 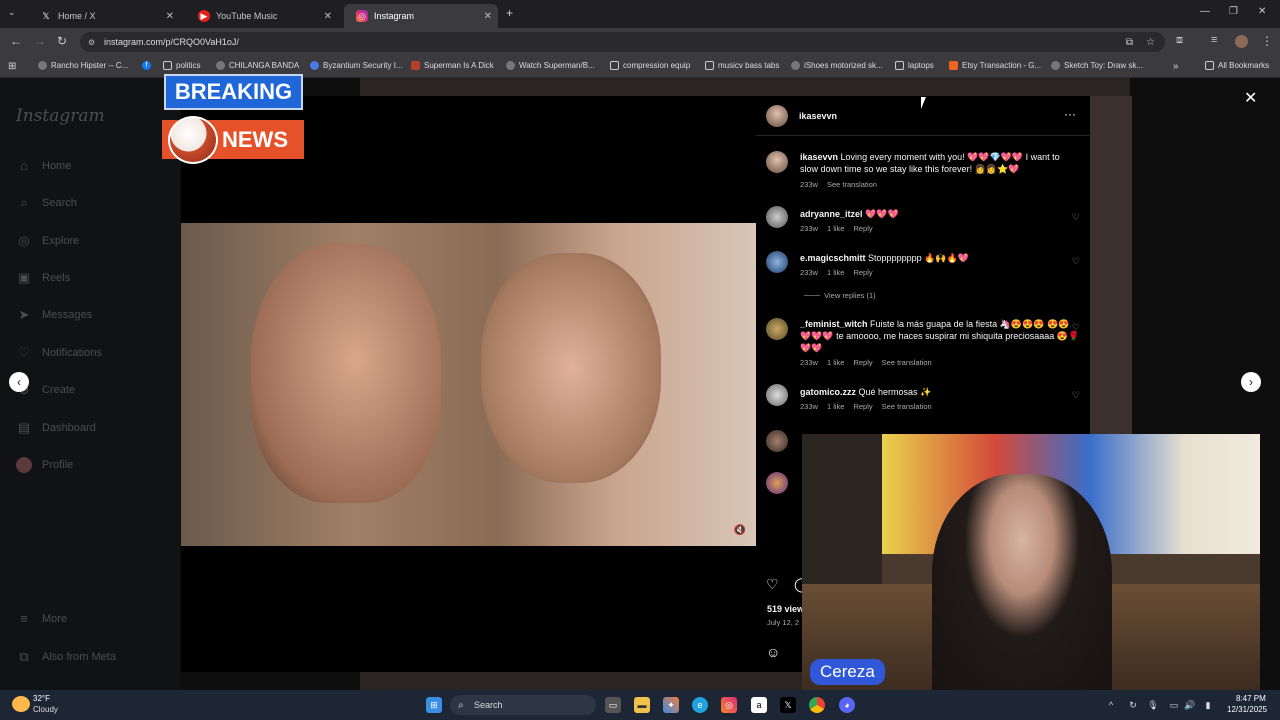 What do you see at coordinates (62, 41) in the screenshot?
I see `reload-icon: ↻` at bounding box center [62, 41].